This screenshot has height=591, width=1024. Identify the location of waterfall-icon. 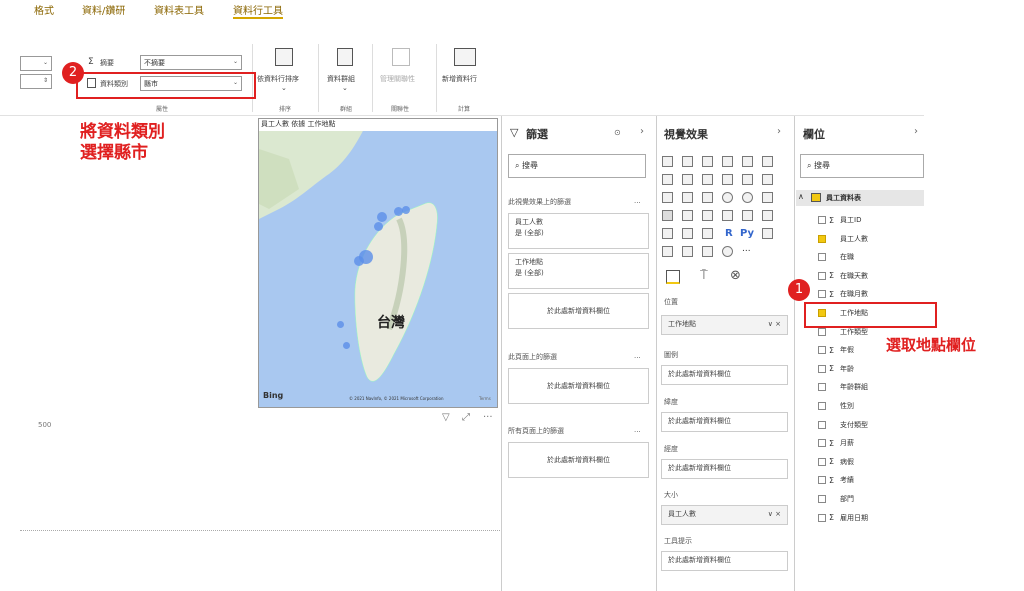
(667, 197).